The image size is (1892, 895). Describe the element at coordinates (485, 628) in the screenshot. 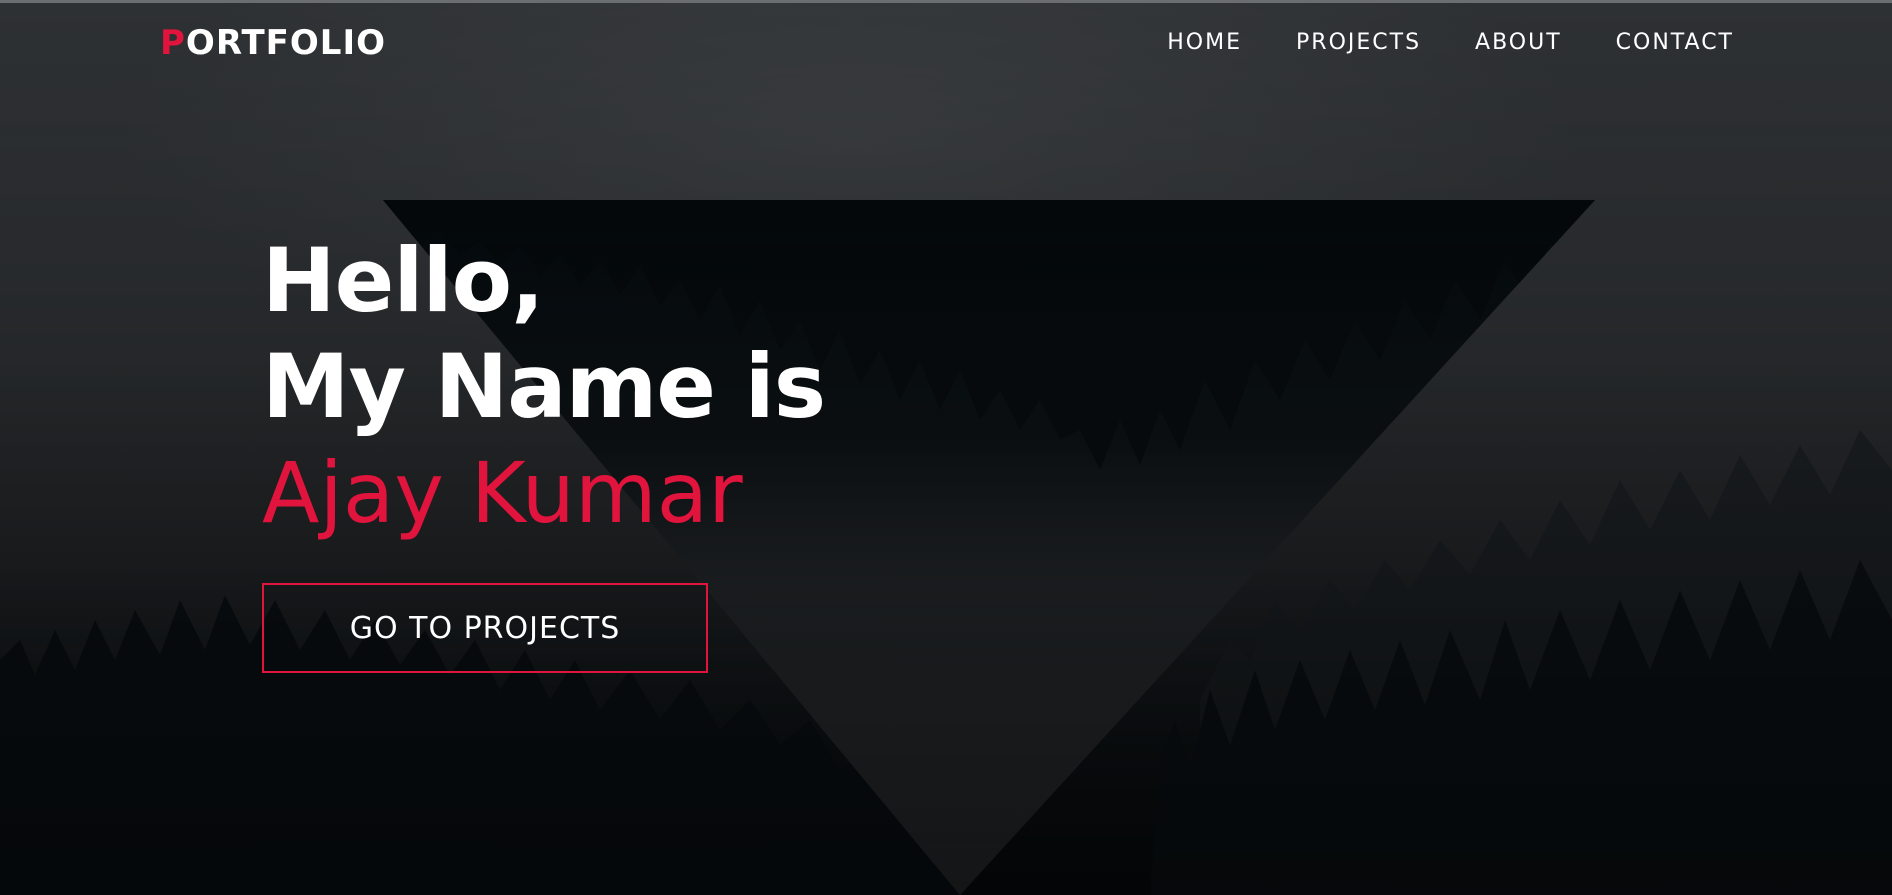

I see `go-to-projects-button: GO TO PROJECTS` at that location.